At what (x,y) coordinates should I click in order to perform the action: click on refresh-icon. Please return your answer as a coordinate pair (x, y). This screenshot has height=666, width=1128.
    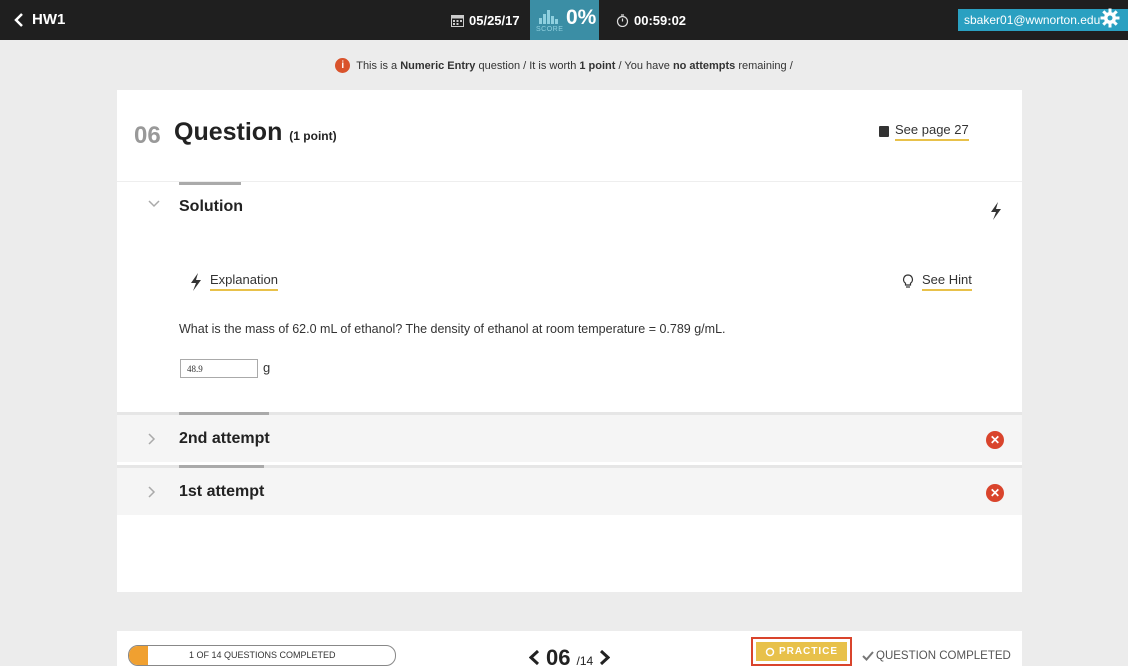
    Looking at the image, I should click on (770, 651).